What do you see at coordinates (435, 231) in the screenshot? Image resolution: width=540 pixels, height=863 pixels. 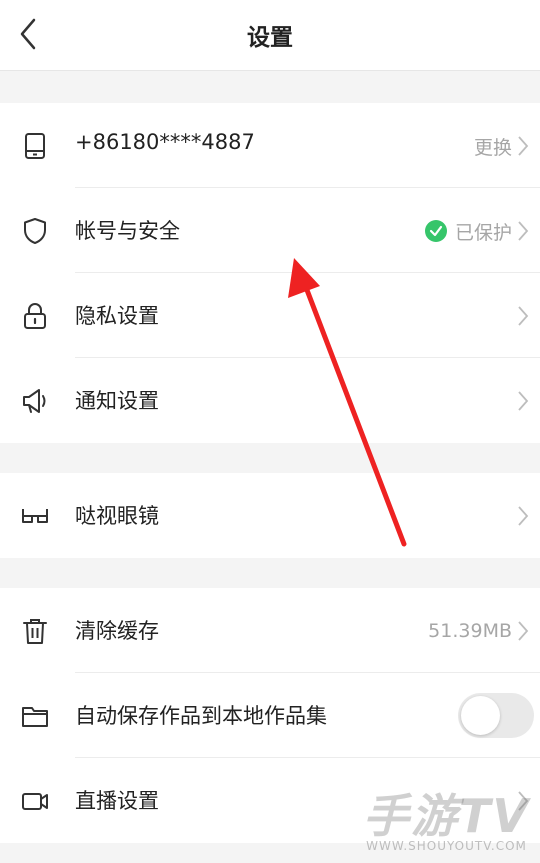 I see `check-icon` at bounding box center [435, 231].